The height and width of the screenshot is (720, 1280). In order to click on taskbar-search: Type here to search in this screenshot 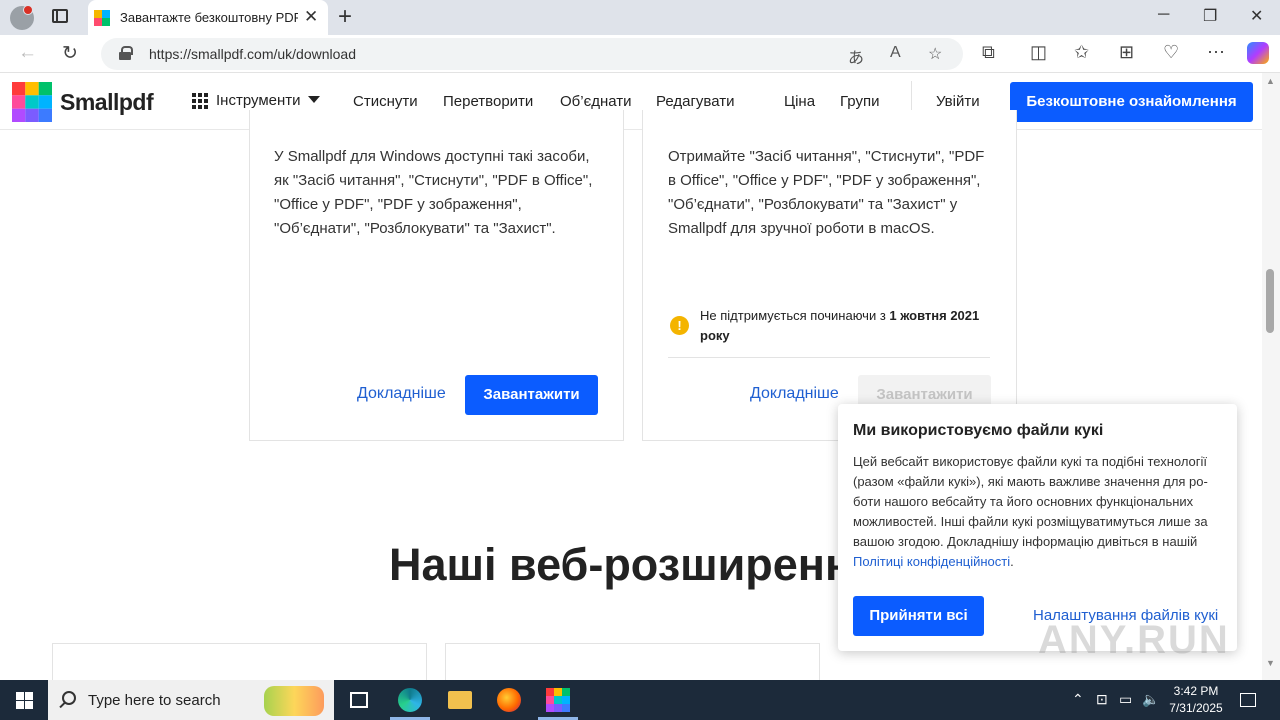, I will do `click(191, 700)`.